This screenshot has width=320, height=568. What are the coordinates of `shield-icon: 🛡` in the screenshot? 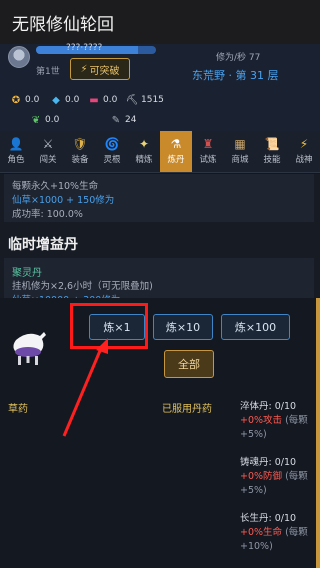 It's located at (80, 144).